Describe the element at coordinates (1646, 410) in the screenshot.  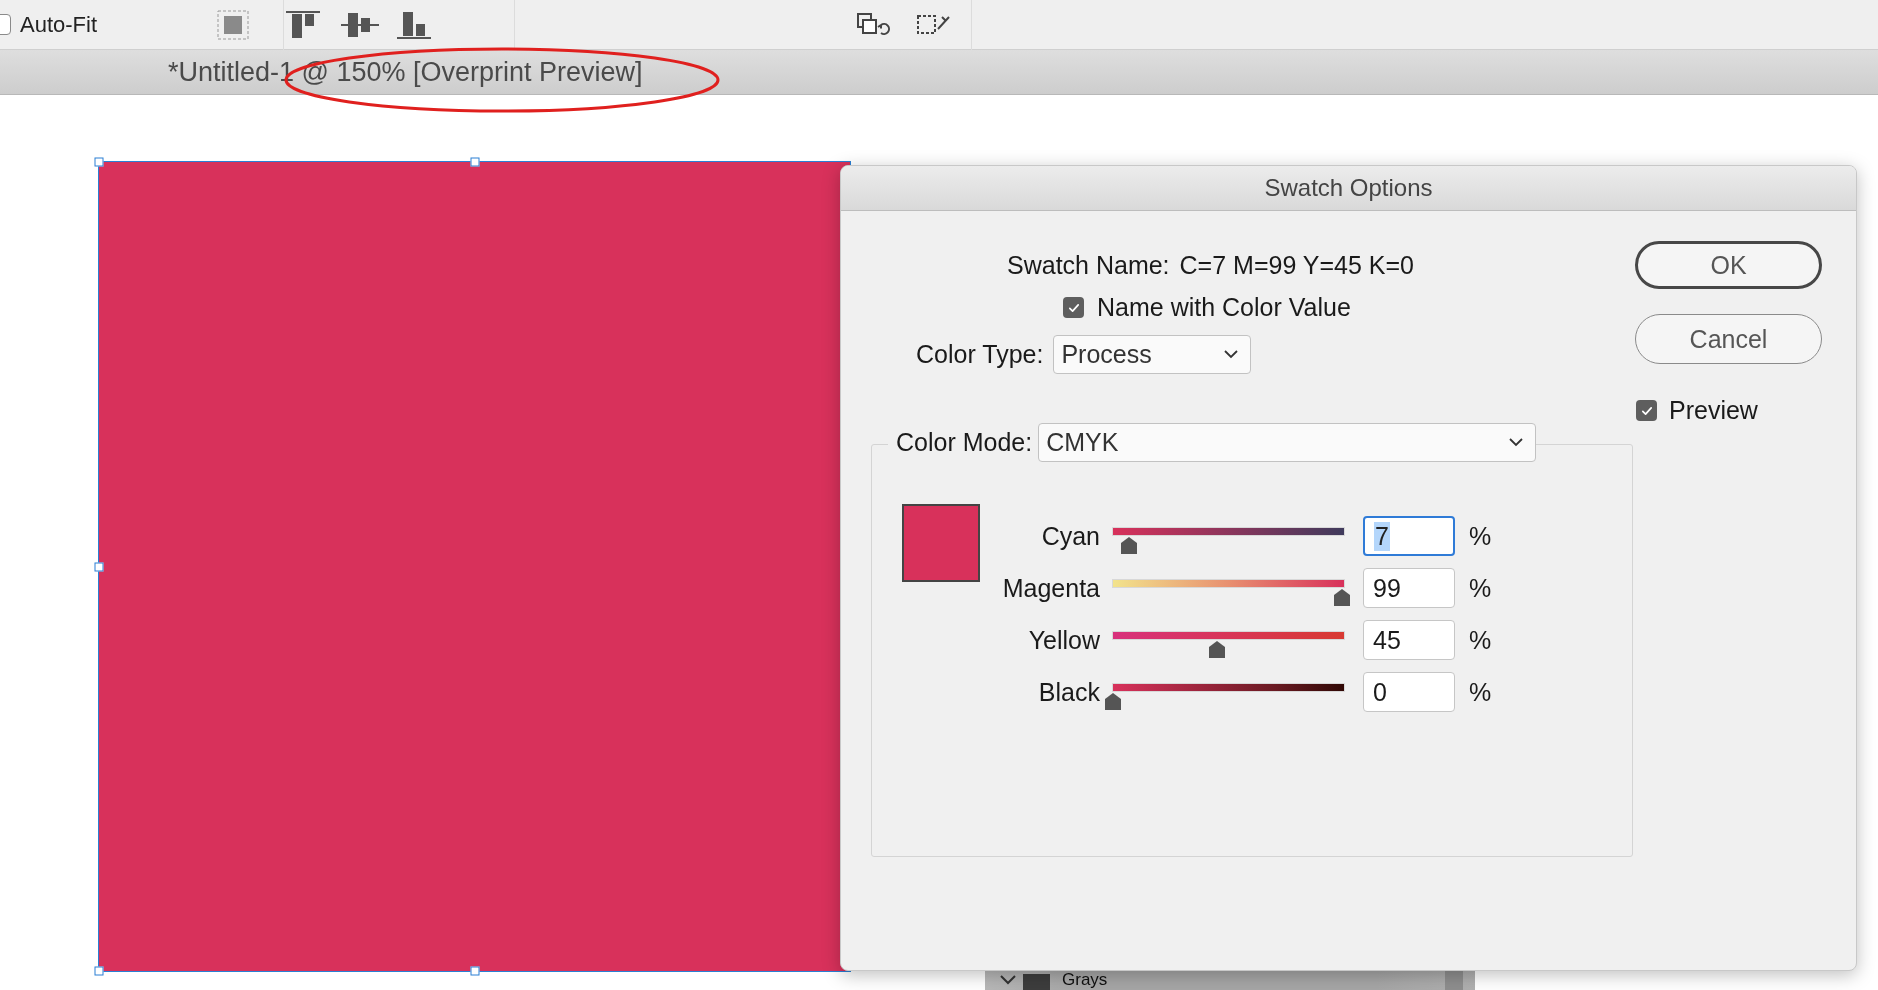
I see `preview-checkbox` at that location.